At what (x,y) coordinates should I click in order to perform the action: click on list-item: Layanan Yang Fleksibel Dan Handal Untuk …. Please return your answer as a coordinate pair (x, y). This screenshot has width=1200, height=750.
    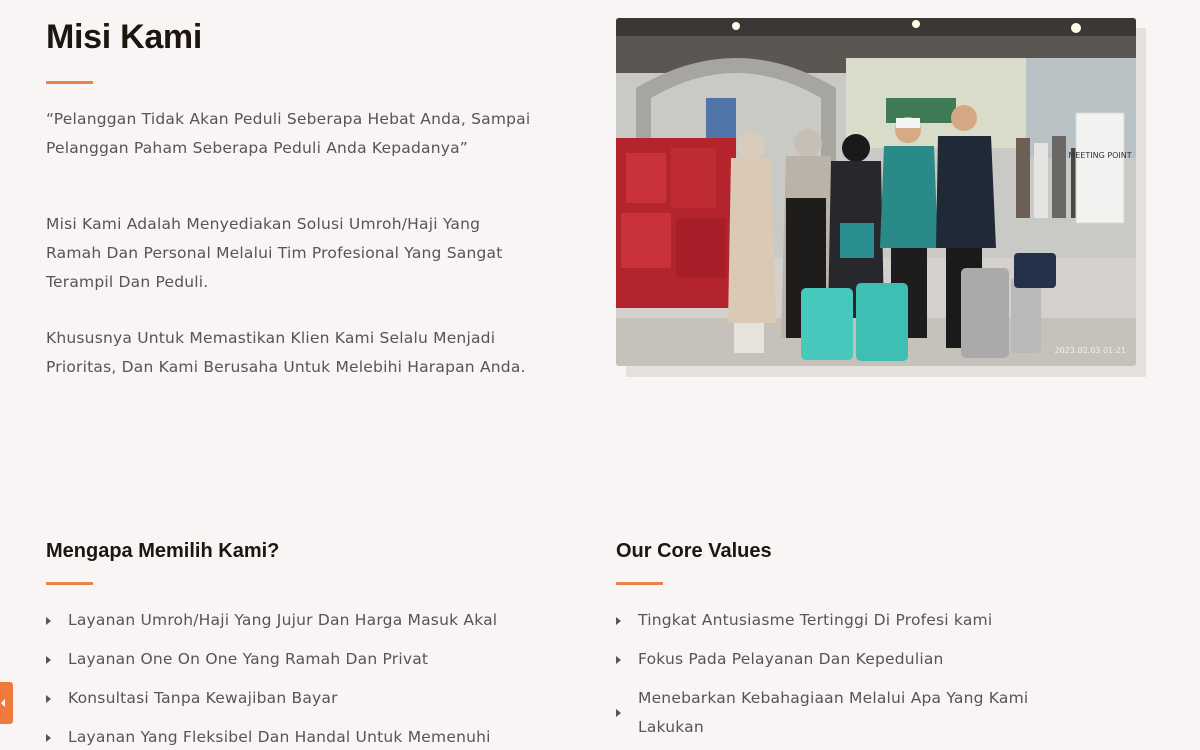
    Looking at the image, I should click on (281, 736).